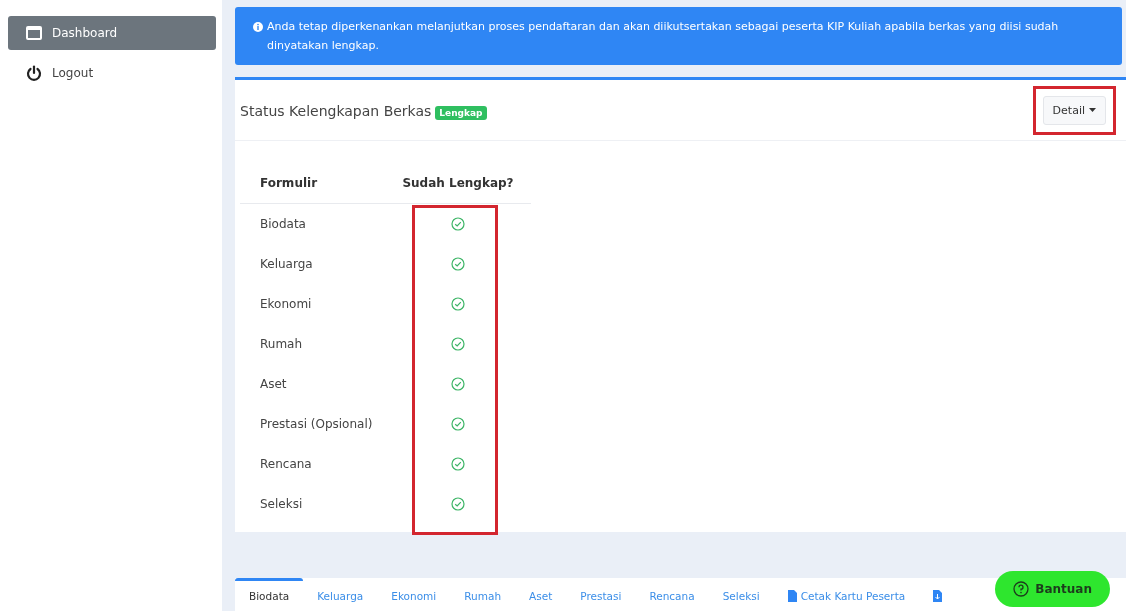 The height and width of the screenshot is (611, 1126). I want to click on file-download-icon, so click(938, 596).